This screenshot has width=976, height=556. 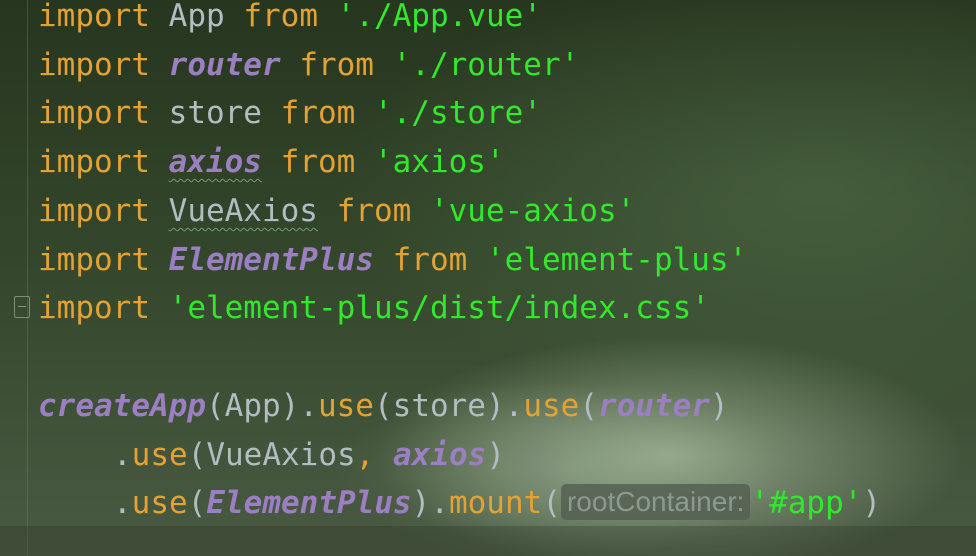 I want to click on code-line-3: import store from './store', so click(x=290, y=113).